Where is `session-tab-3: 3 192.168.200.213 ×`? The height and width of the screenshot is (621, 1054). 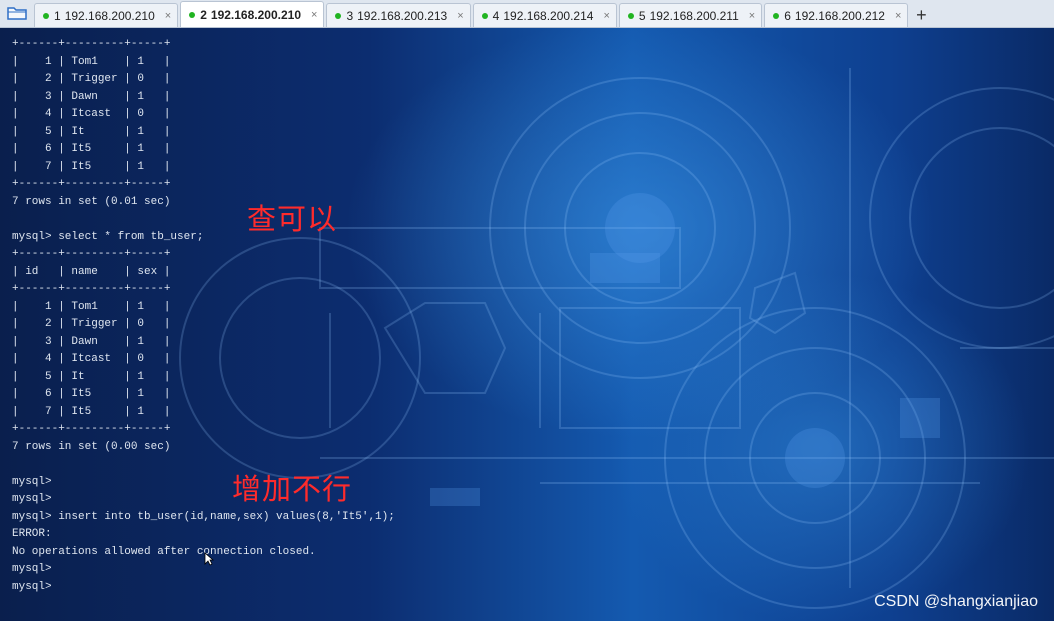 session-tab-3: 3 192.168.200.213 × is located at coordinates (398, 15).